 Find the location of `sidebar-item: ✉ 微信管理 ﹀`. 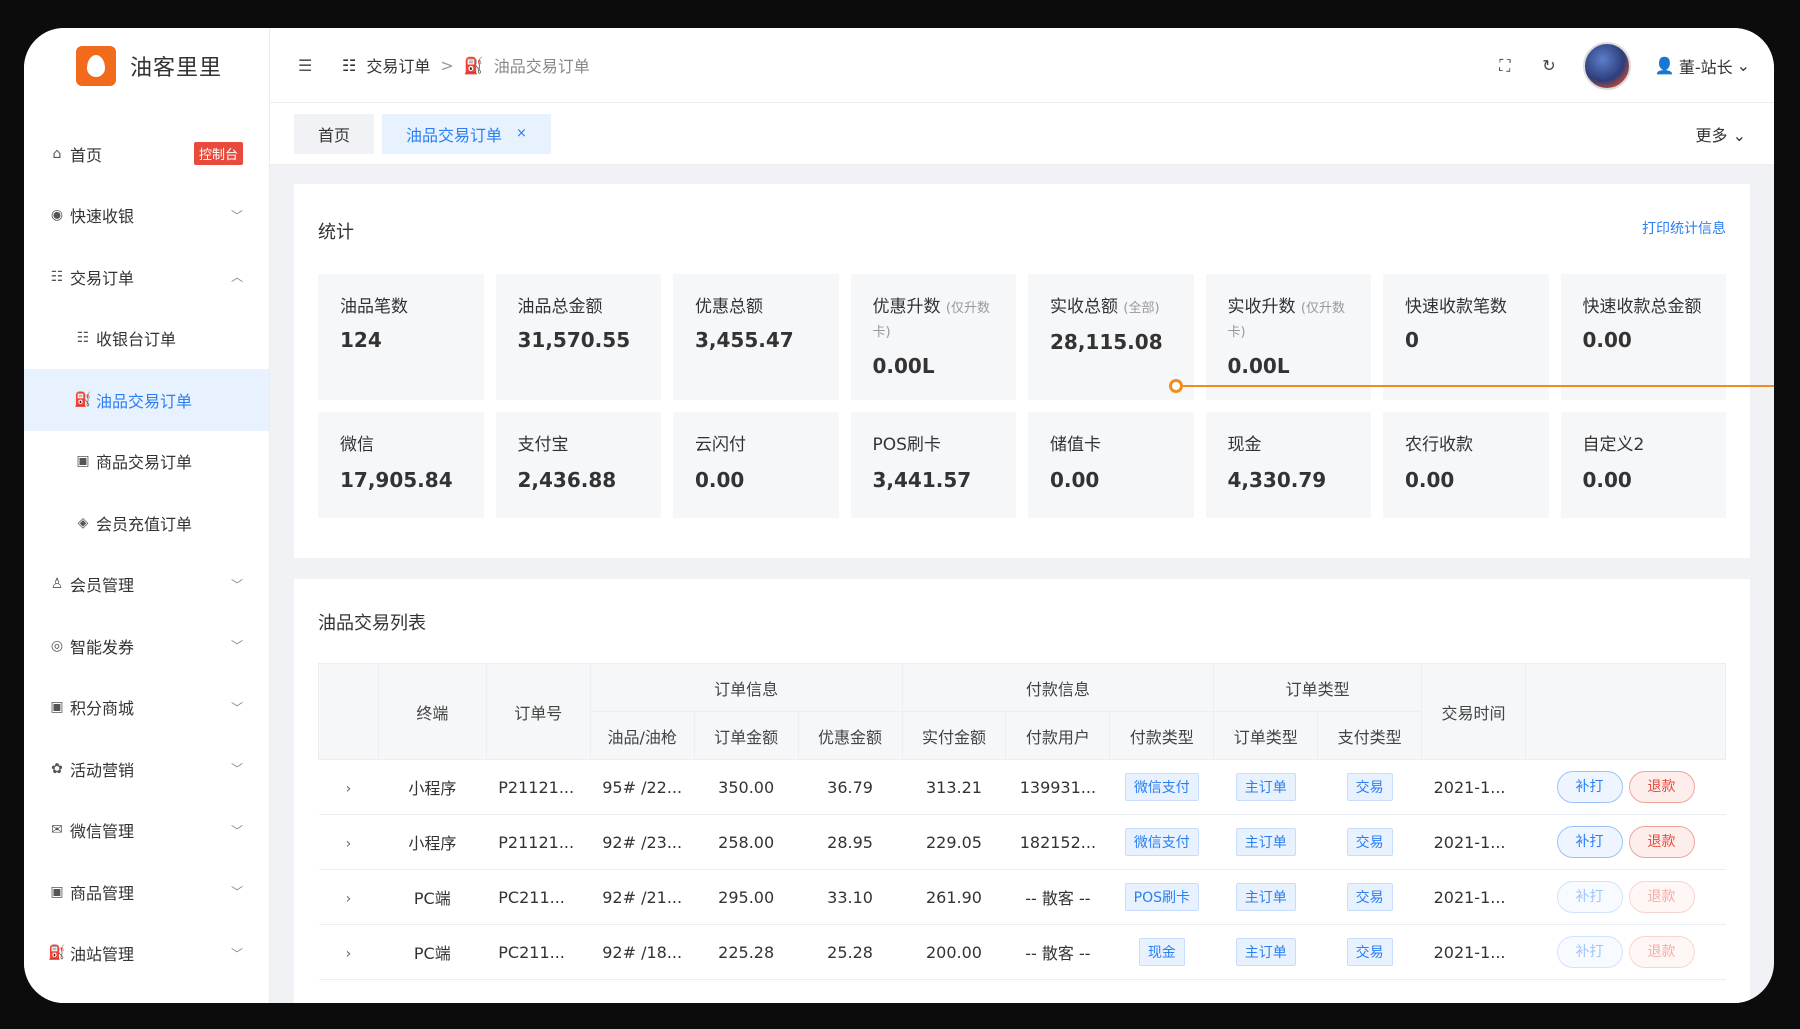

sidebar-item: ✉ 微信管理 ﹀ is located at coordinates (146, 831).